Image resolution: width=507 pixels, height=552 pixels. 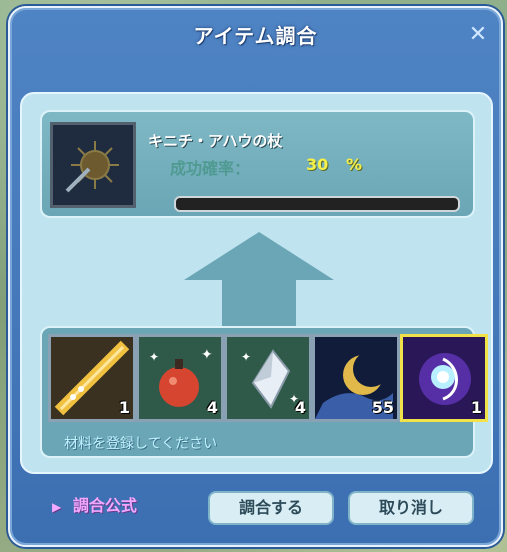 What do you see at coordinates (317, 204) in the screenshot?
I see `crafting-progress-bar` at bounding box center [317, 204].